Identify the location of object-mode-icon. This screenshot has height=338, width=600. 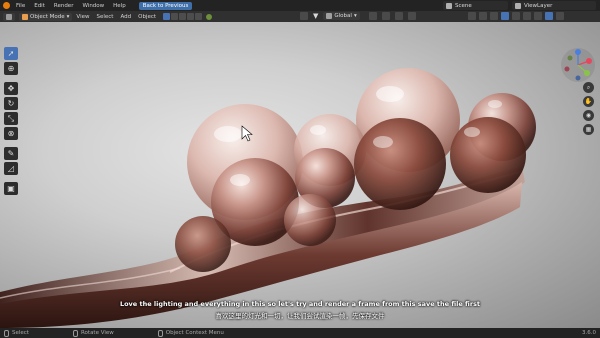
(25, 16).